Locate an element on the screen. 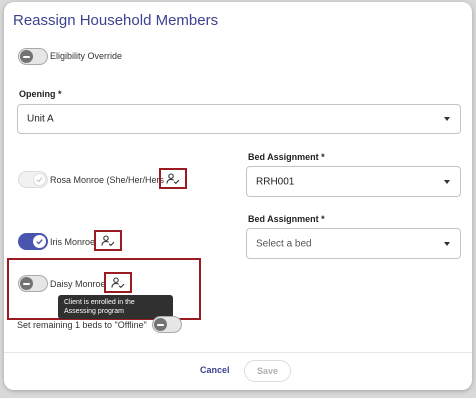 This screenshot has width=476, height=398. bed-assignment-label-iris: Bed Assignment * is located at coordinates (286, 219).